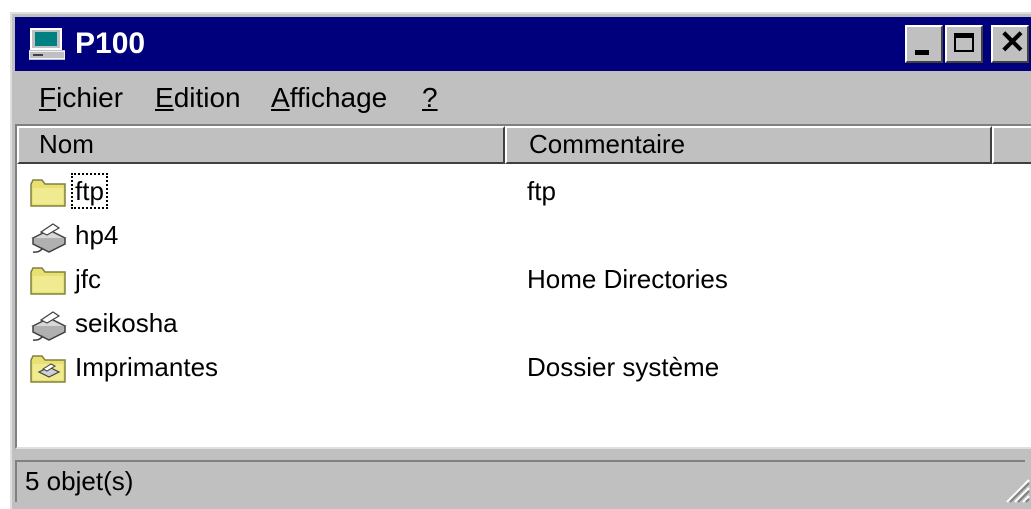 This screenshot has height=509, width=1031. Describe the element at coordinates (541, 191) in the screenshot. I see `item-comment: ftp` at that location.